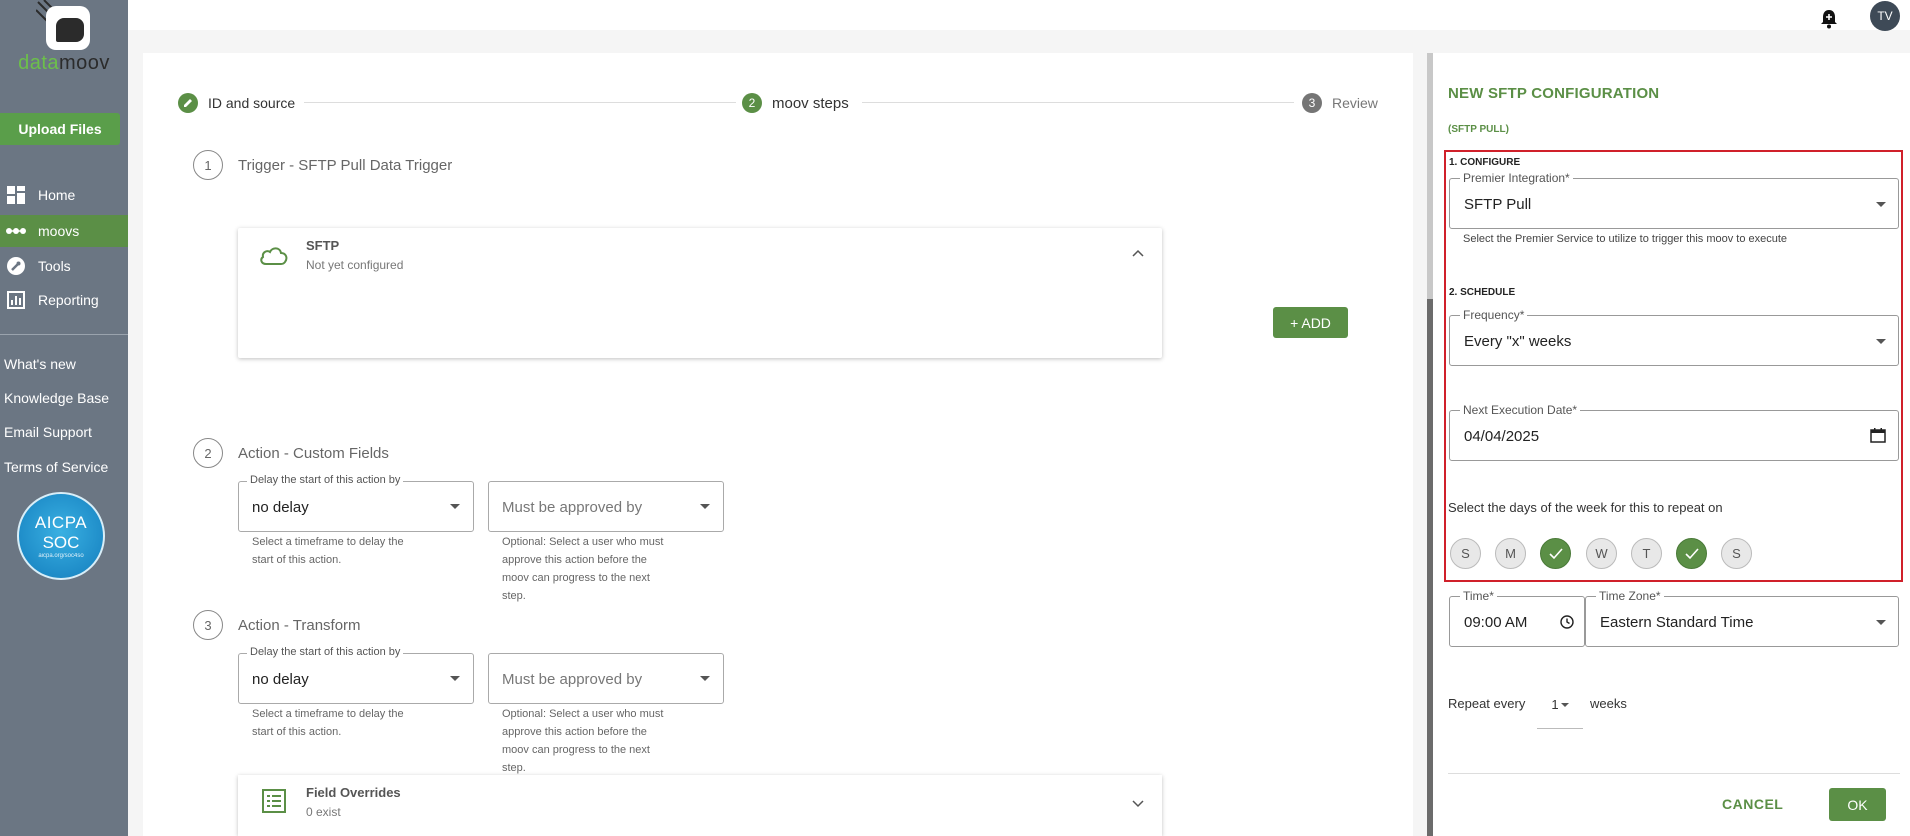 The height and width of the screenshot is (836, 1910). Describe the element at coordinates (1482, 292) in the screenshot. I see `schedule-heading: 2. SCHEDULE` at that location.